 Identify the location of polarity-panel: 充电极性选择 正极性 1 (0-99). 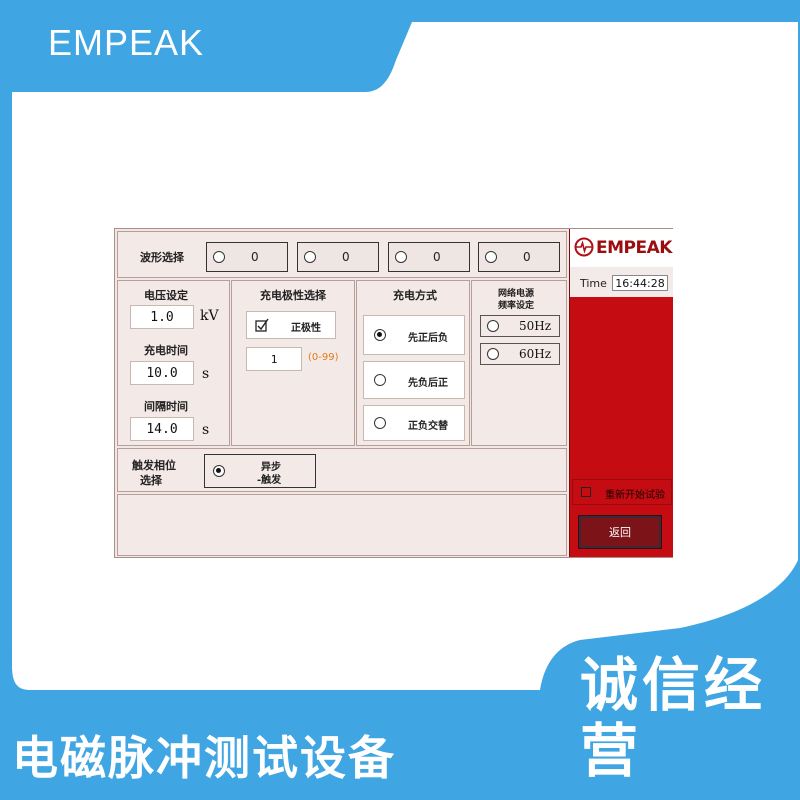
(293, 363).